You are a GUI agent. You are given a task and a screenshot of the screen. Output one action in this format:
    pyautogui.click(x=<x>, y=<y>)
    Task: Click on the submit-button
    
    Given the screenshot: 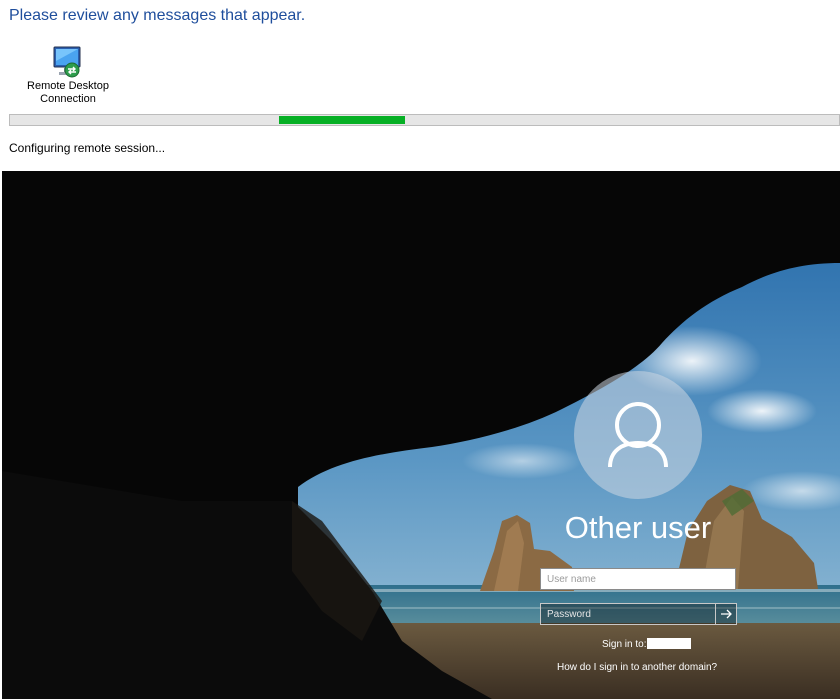 What is the action you would take?
    pyautogui.click(x=726, y=614)
    